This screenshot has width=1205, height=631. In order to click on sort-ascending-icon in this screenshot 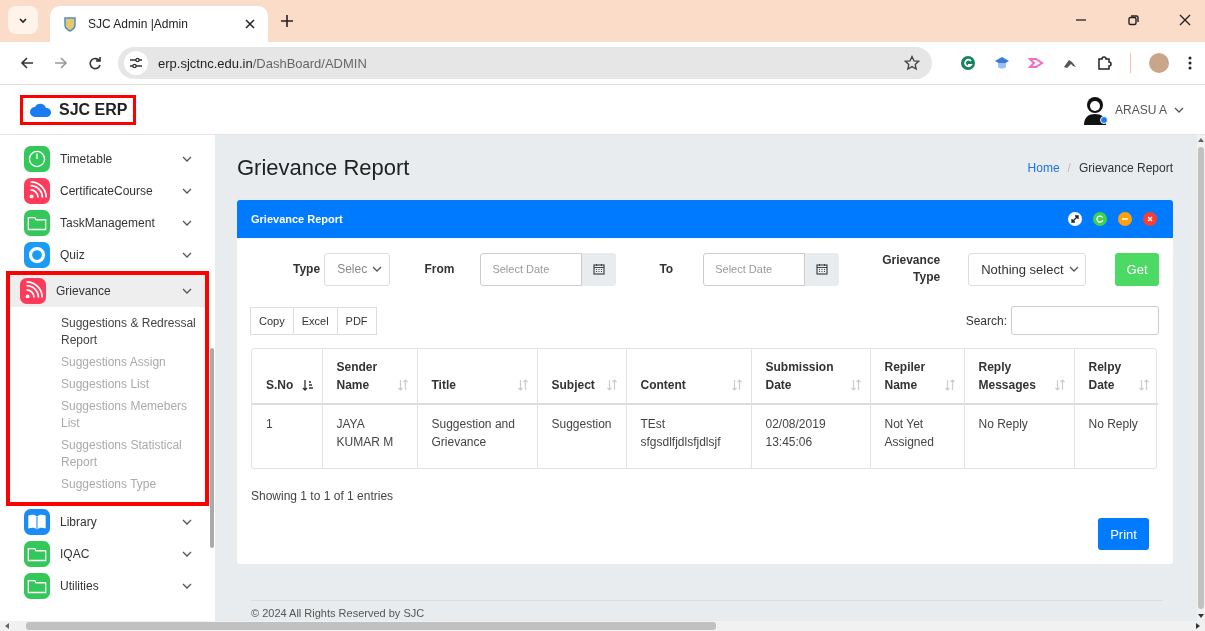, I will do `click(307, 385)`.